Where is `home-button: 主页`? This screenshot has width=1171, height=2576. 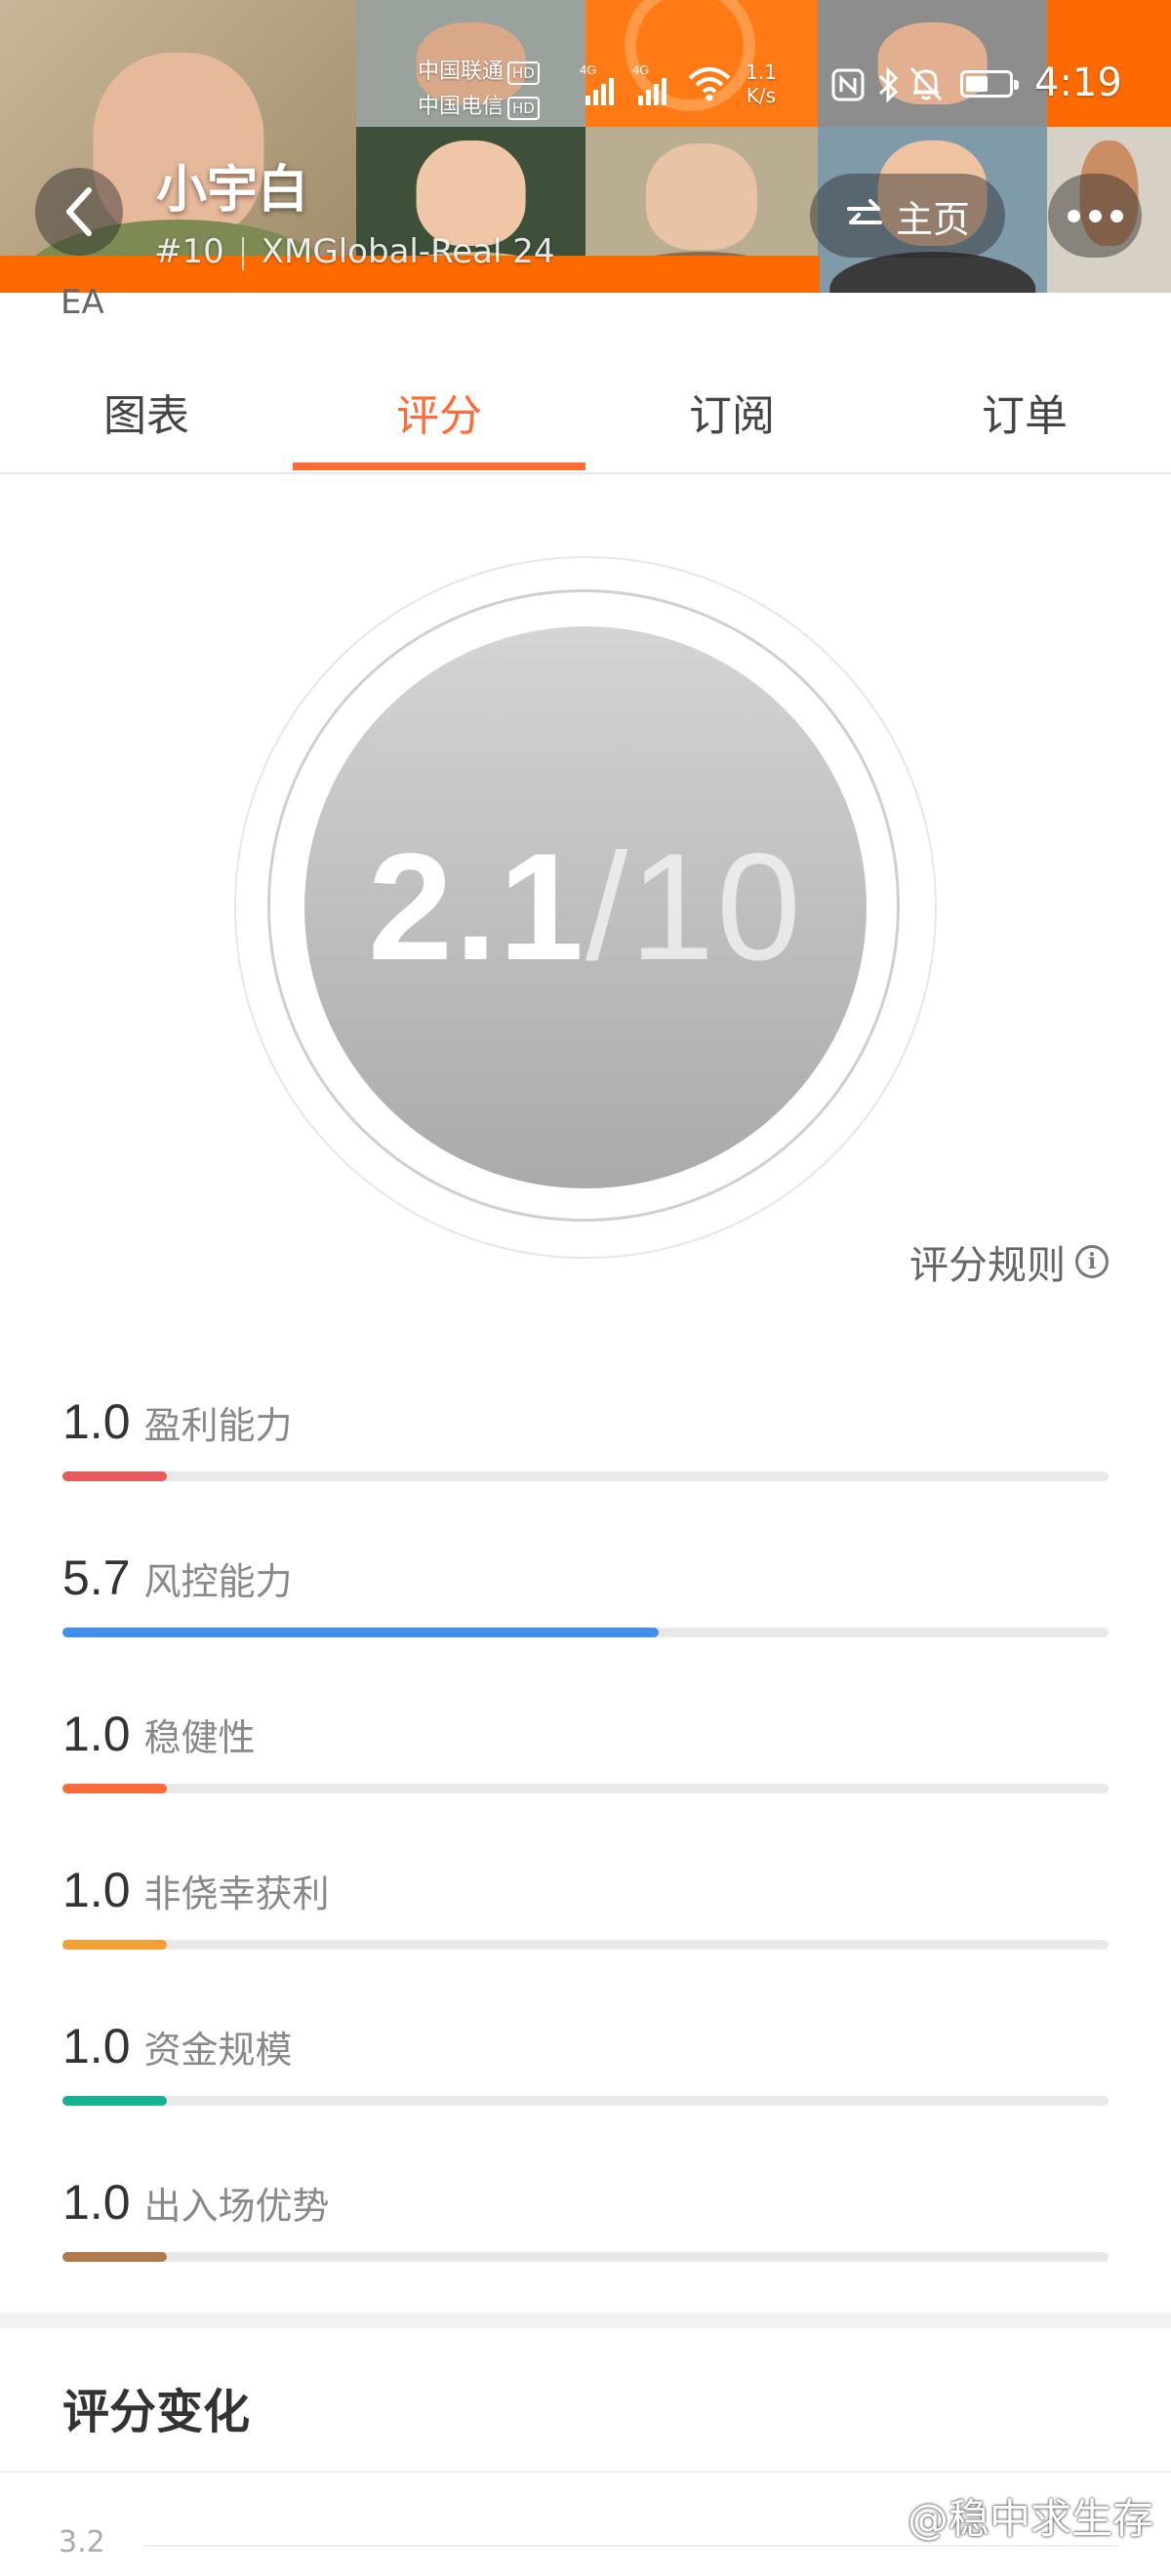
home-button: 主页 is located at coordinates (907, 216).